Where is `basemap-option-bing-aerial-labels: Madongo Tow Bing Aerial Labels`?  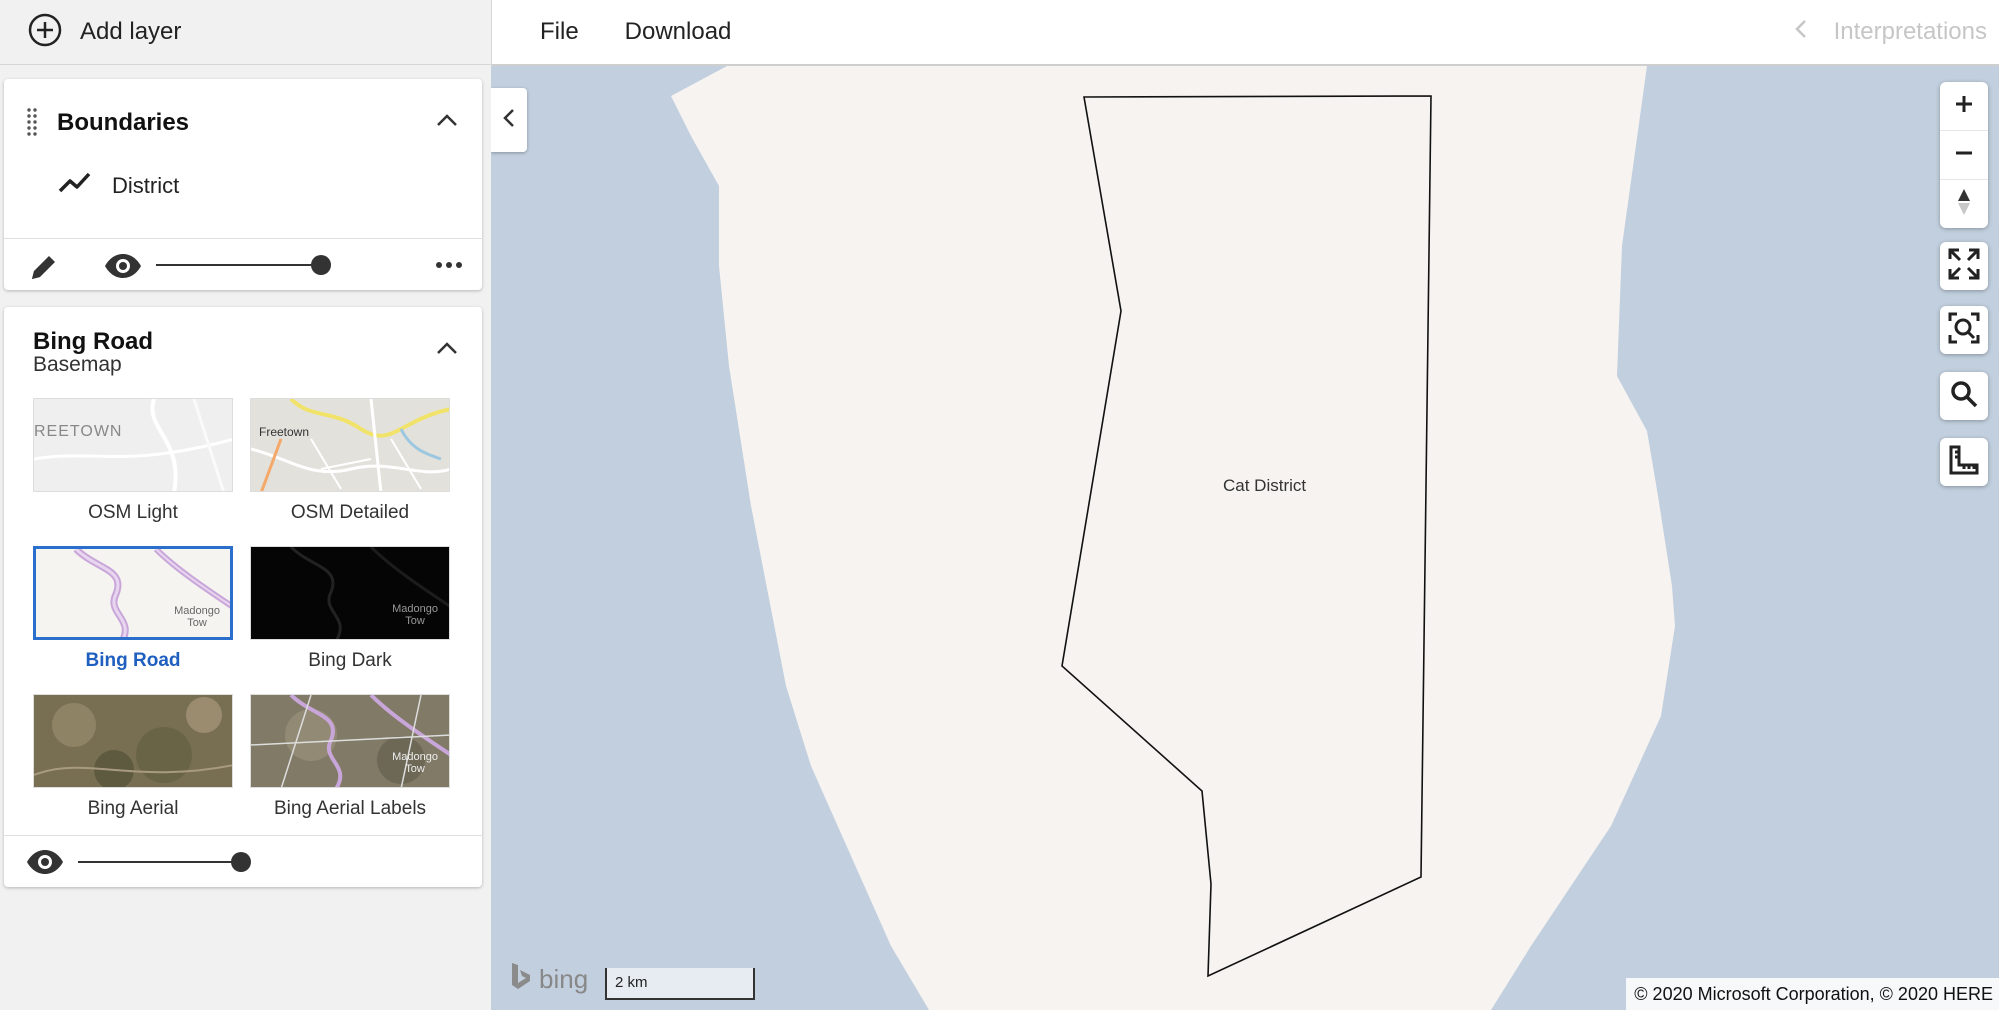
basemap-option-bing-aerial-labels: Madongo Tow Bing Aerial Labels is located at coordinates (350, 757).